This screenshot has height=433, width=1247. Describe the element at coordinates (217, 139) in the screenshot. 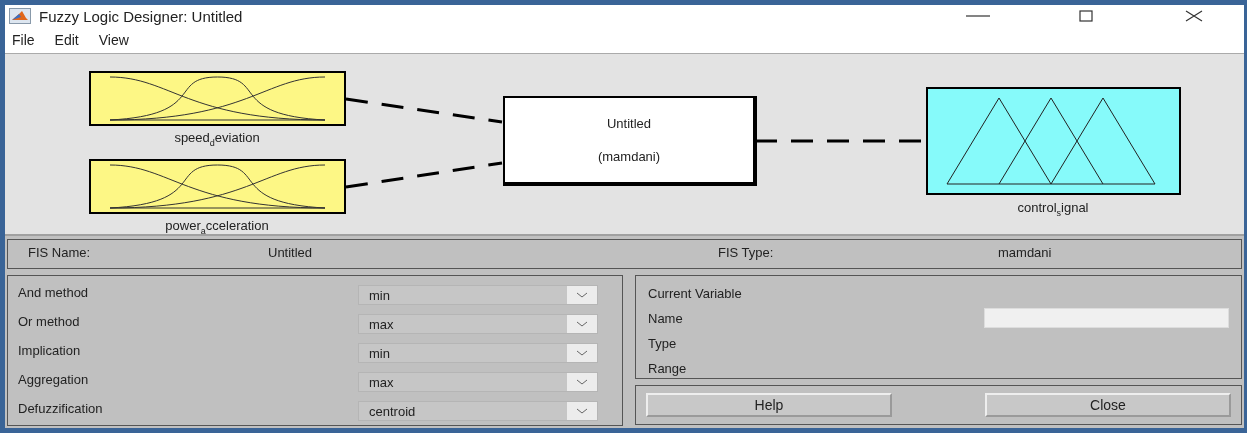

I see `variable-label: speed$_{d}$eviation` at that location.